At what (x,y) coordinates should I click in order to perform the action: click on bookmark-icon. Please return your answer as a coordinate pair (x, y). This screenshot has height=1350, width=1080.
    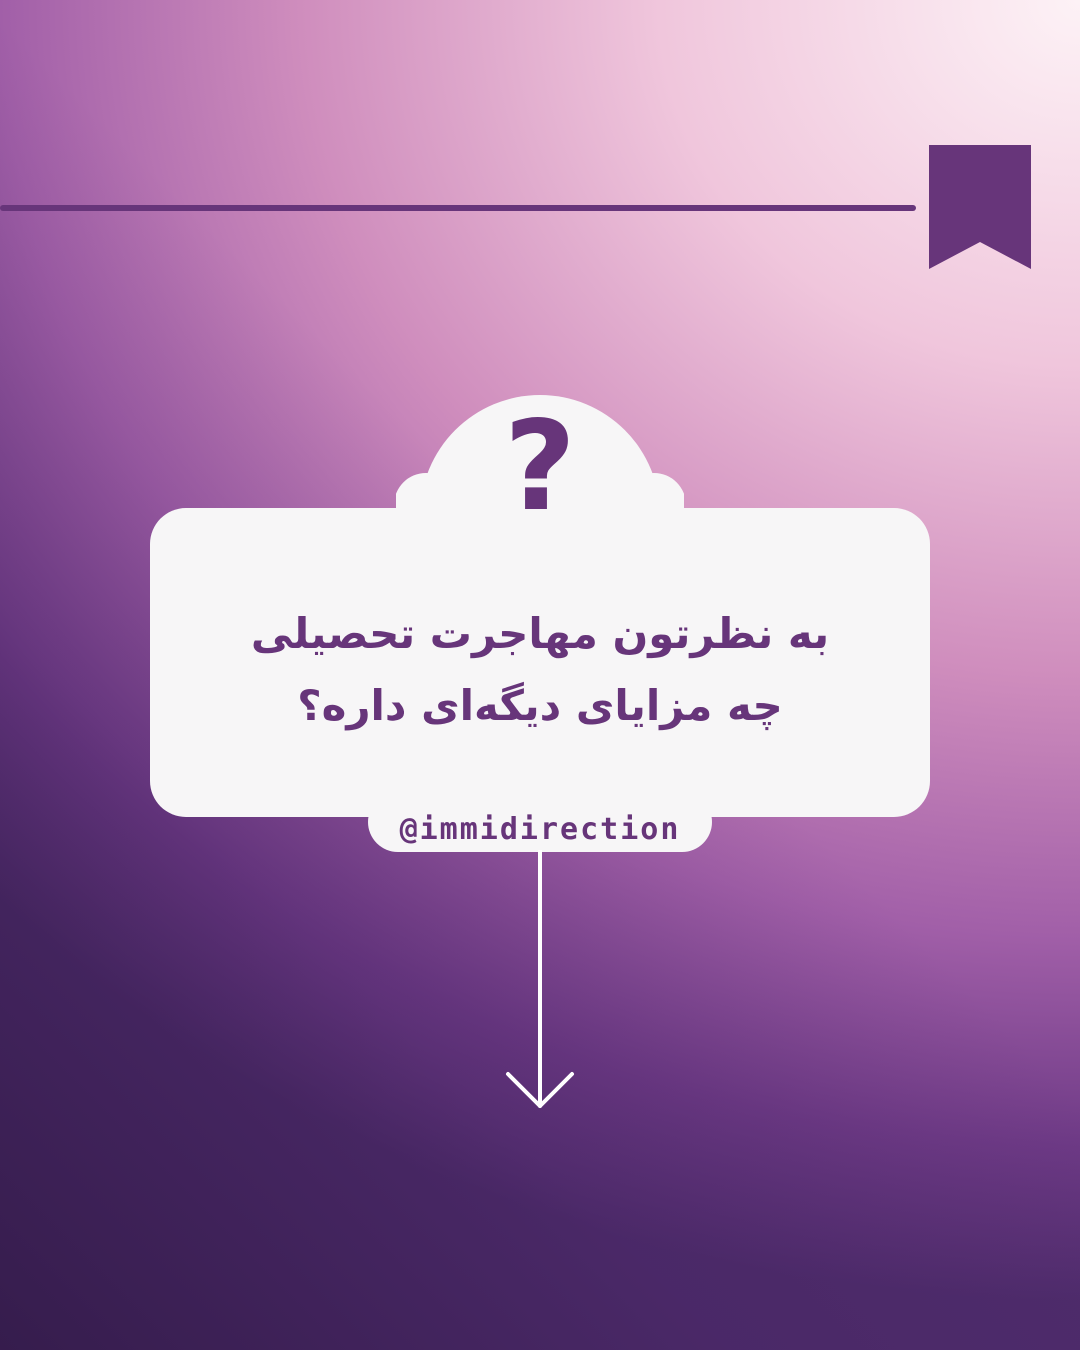
    Looking at the image, I should click on (980, 207).